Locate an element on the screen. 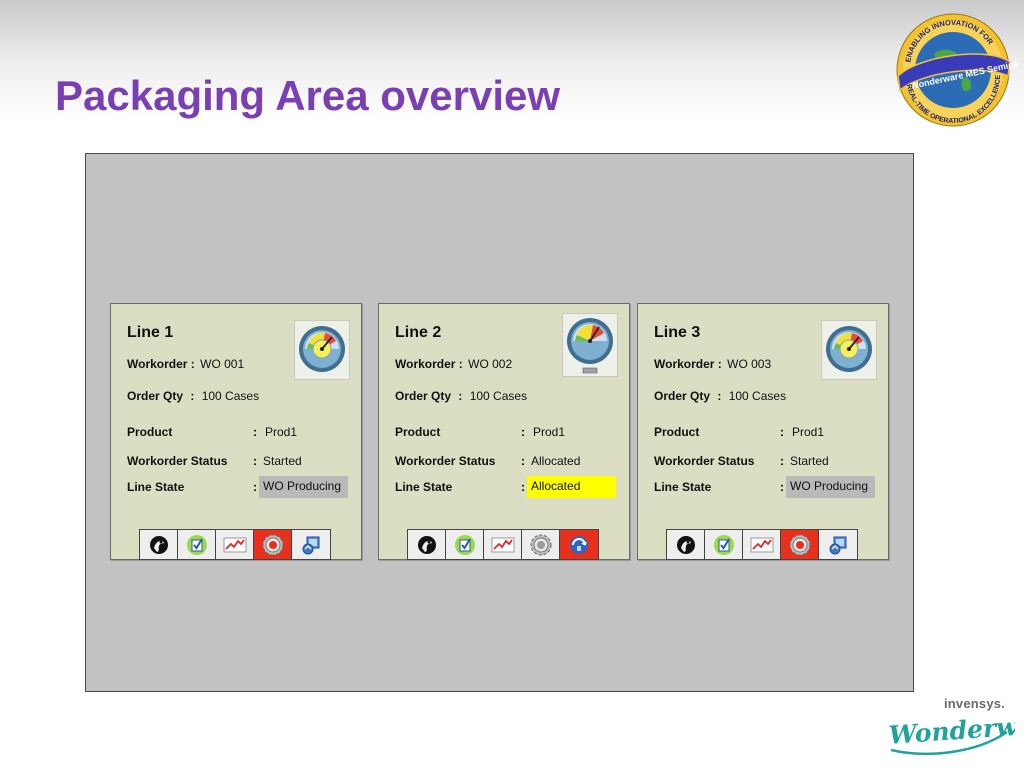  line-state-value: Allocated is located at coordinates (571, 487).